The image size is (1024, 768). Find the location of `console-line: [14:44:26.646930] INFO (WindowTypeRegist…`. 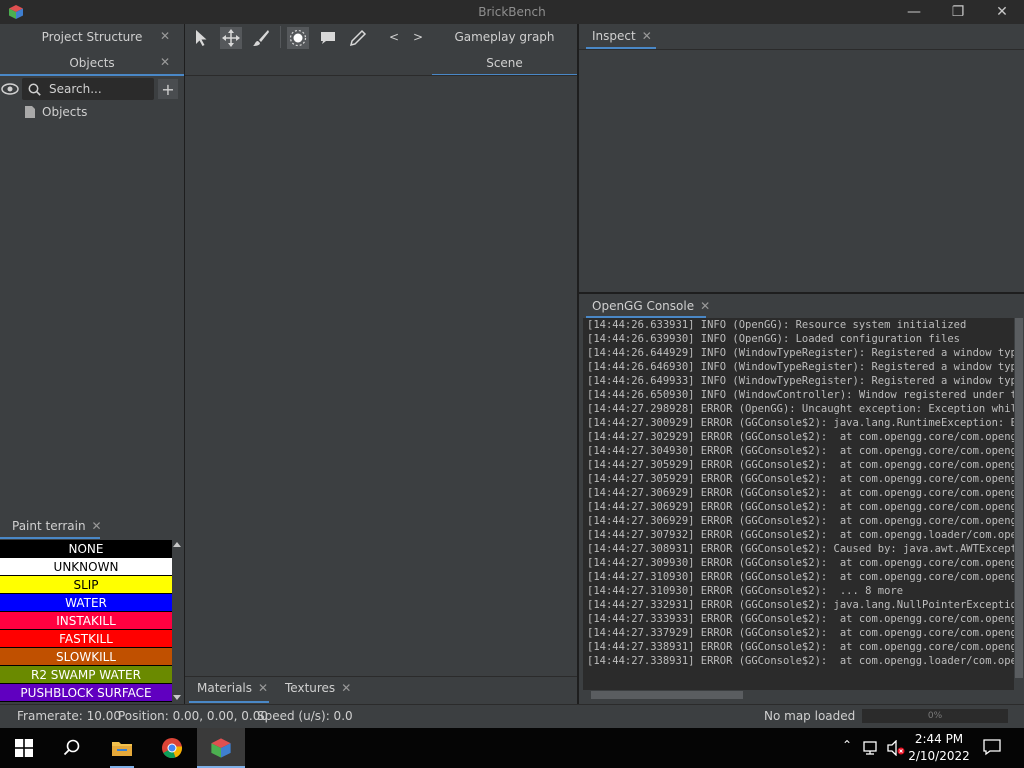

console-line: [14:44:26.646930] INFO (WindowTypeRegist… is located at coordinates (801, 367).